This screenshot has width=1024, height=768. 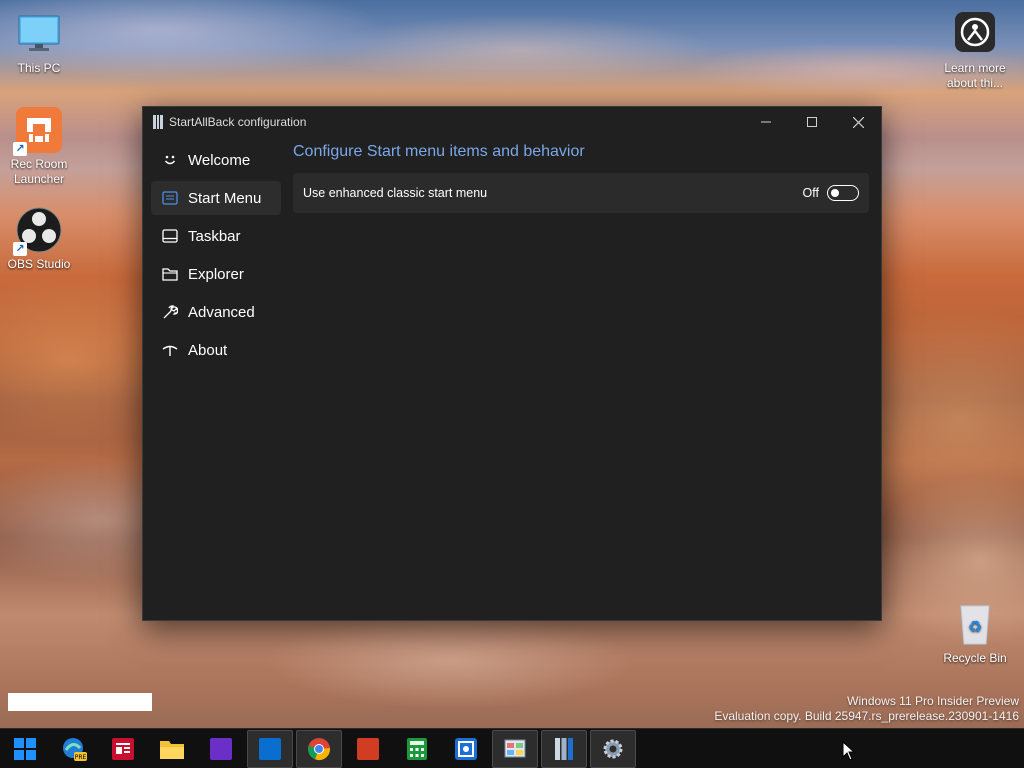 I want to click on nav-item-label: About, so click(x=208, y=350).